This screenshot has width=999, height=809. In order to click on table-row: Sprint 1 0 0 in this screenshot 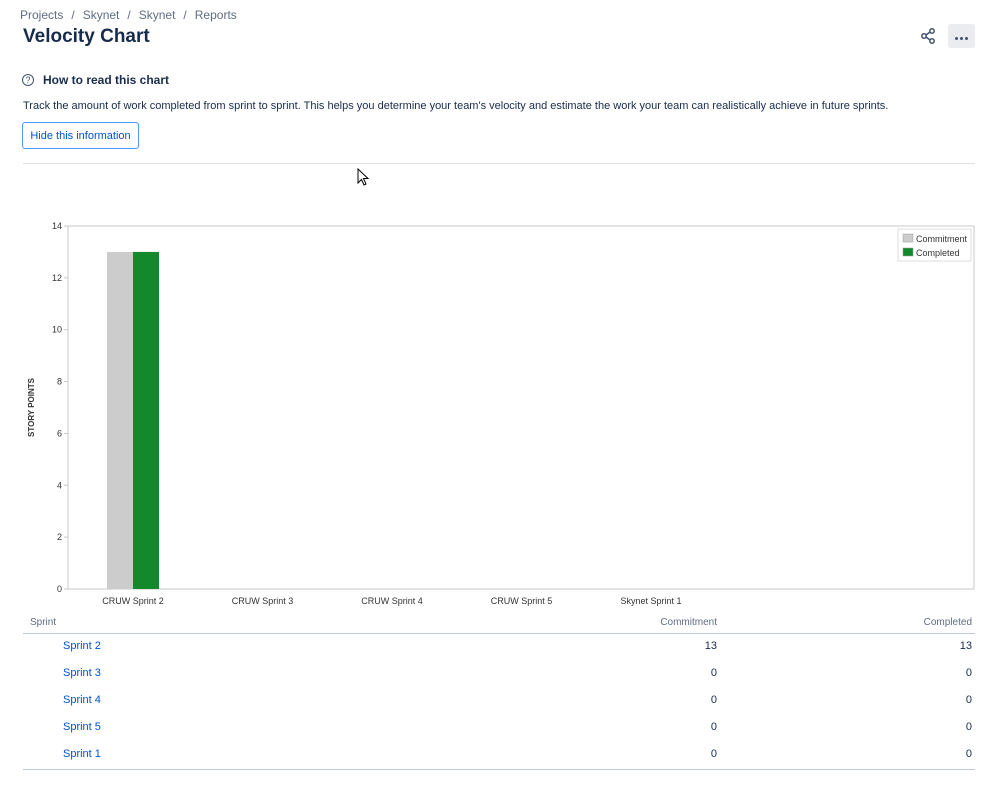, I will do `click(499, 755)`.